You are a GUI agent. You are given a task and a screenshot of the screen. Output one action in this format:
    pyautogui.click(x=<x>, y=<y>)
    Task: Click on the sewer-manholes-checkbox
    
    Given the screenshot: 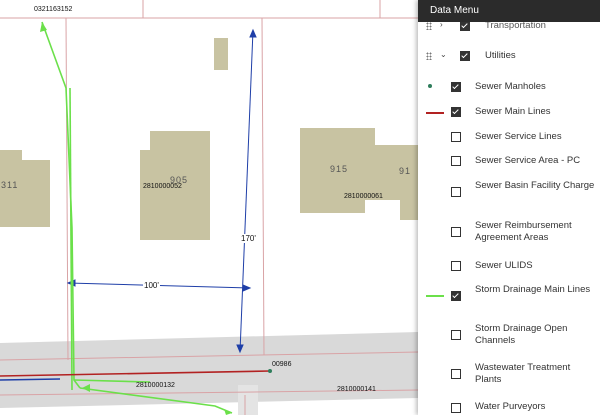 What is the action you would take?
    pyautogui.click(x=456, y=87)
    